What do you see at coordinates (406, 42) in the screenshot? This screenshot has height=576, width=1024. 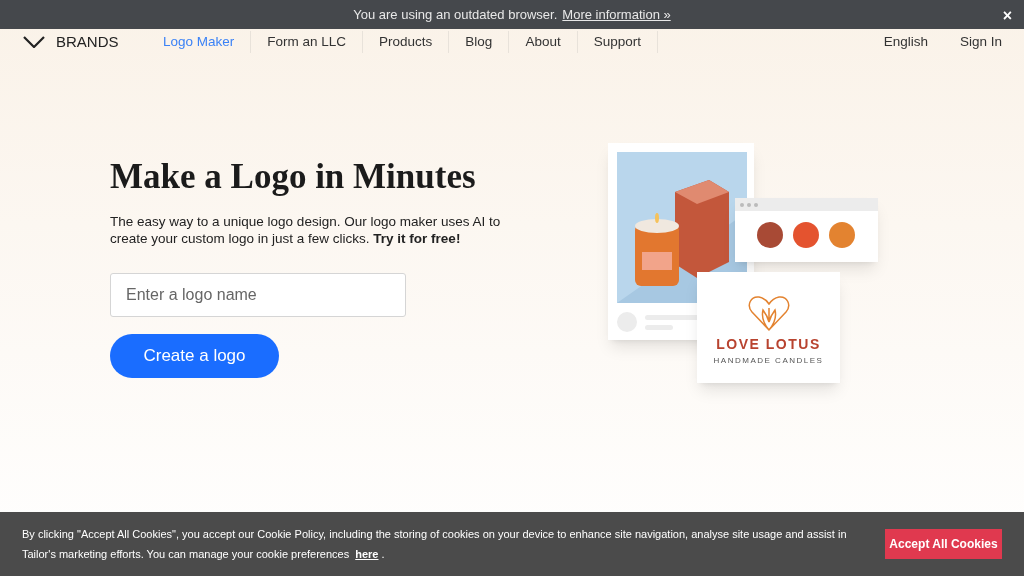 I see `nav-link: Products` at bounding box center [406, 42].